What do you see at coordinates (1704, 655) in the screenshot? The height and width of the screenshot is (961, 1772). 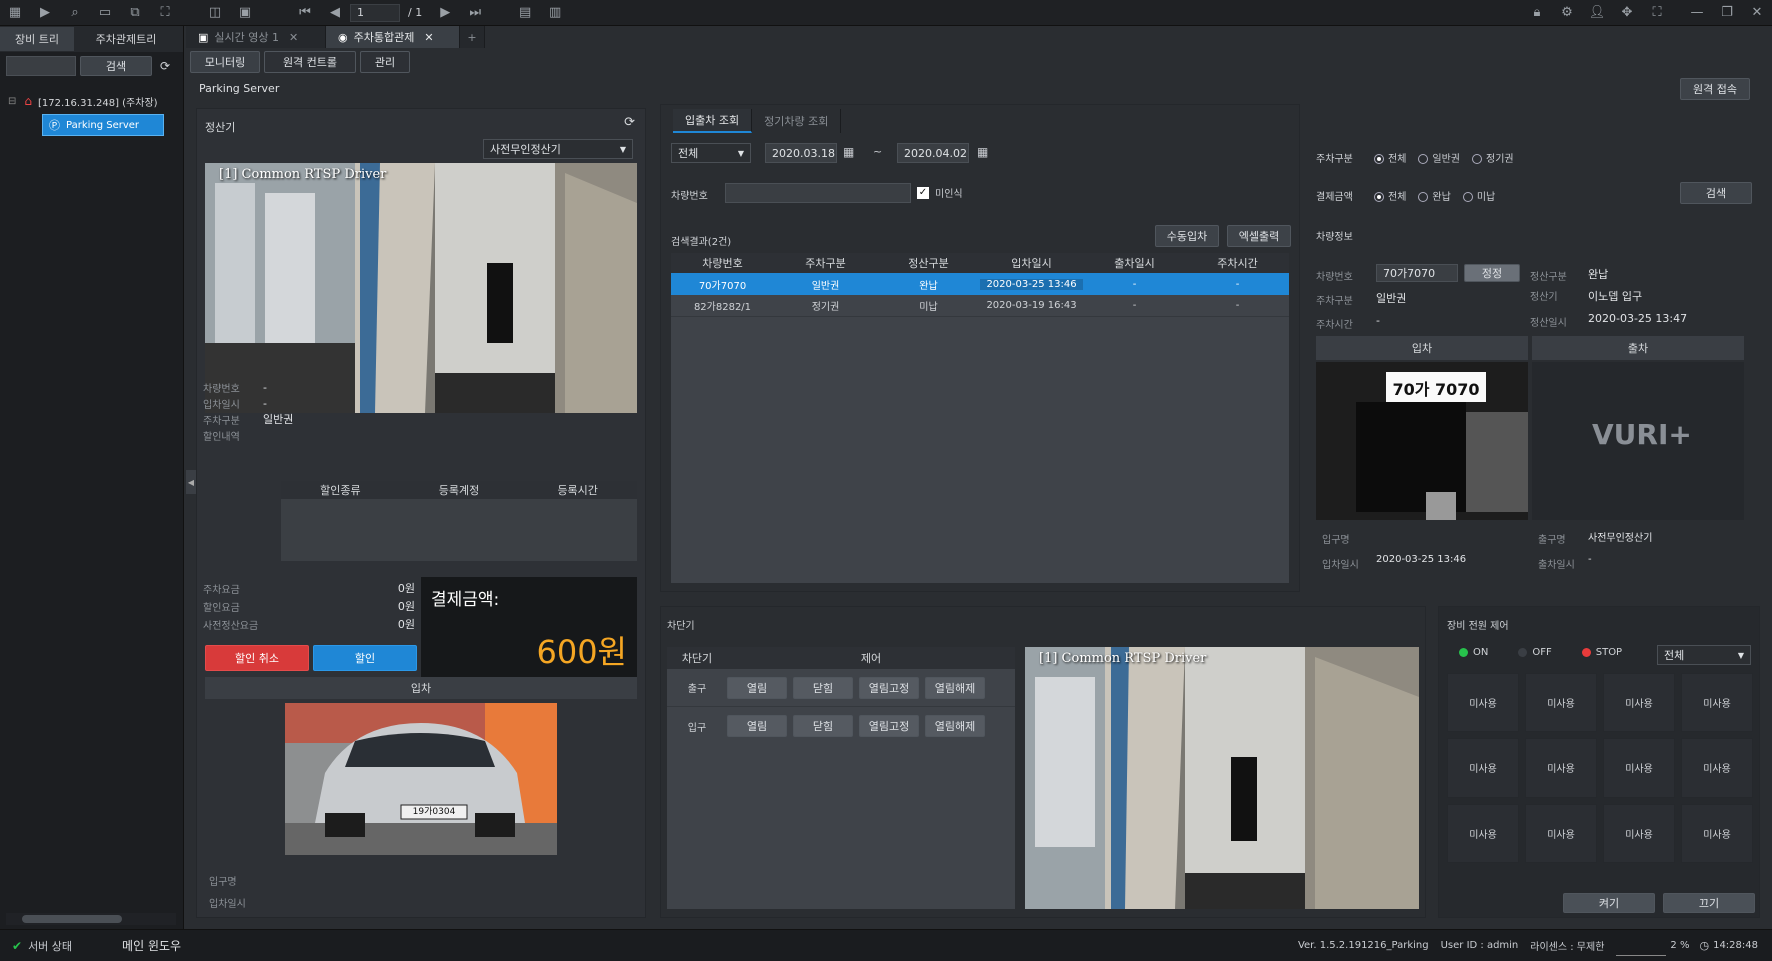 I see `power-select: 전체 ▼` at bounding box center [1704, 655].